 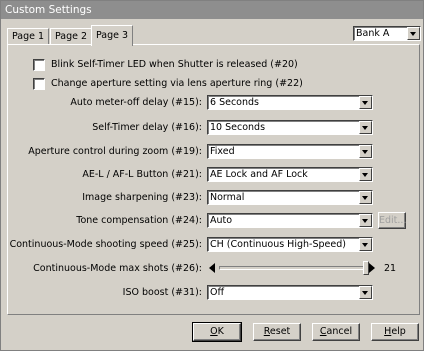 What do you see at coordinates (259, 174) in the screenshot?
I see `ae-af-button-value: AE Lock and AF Lock` at bounding box center [259, 174].